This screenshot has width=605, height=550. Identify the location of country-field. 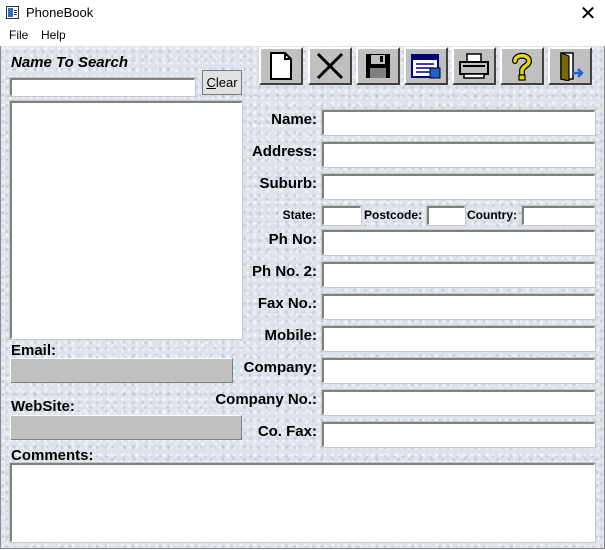
(558, 215).